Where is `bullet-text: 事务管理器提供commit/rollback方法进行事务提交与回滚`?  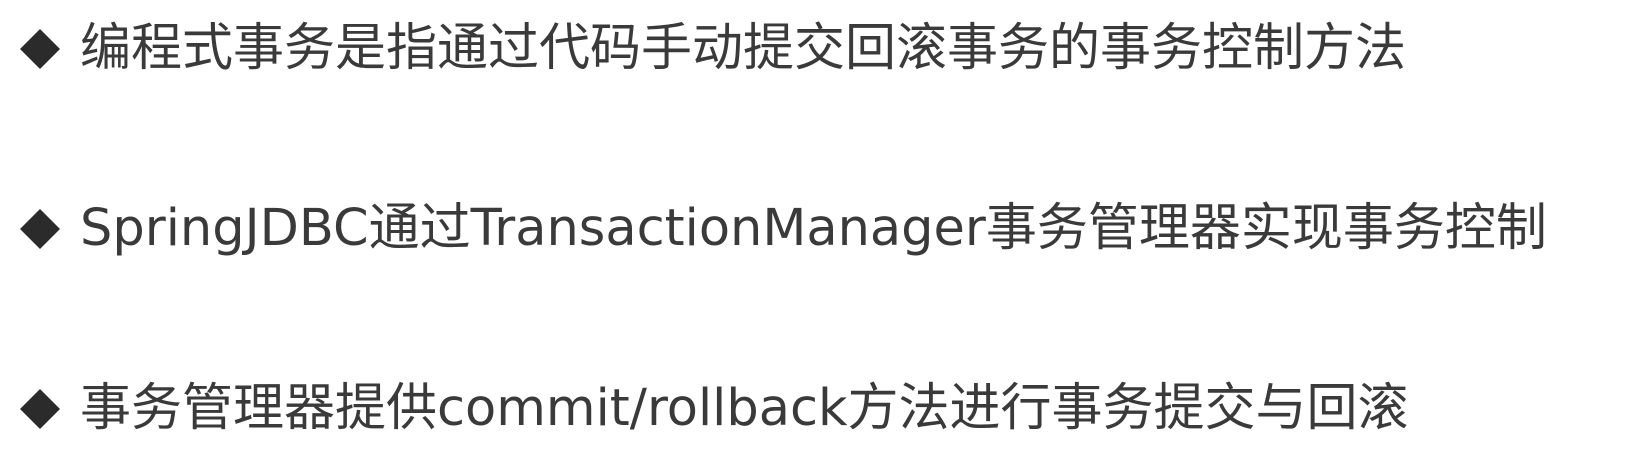 bullet-text: 事务管理器提供commit/rollback方法进行事务提交与回滚 is located at coordinates (744, 408).